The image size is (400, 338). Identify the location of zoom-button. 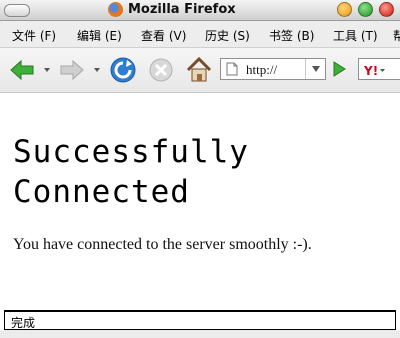
(365, 9).